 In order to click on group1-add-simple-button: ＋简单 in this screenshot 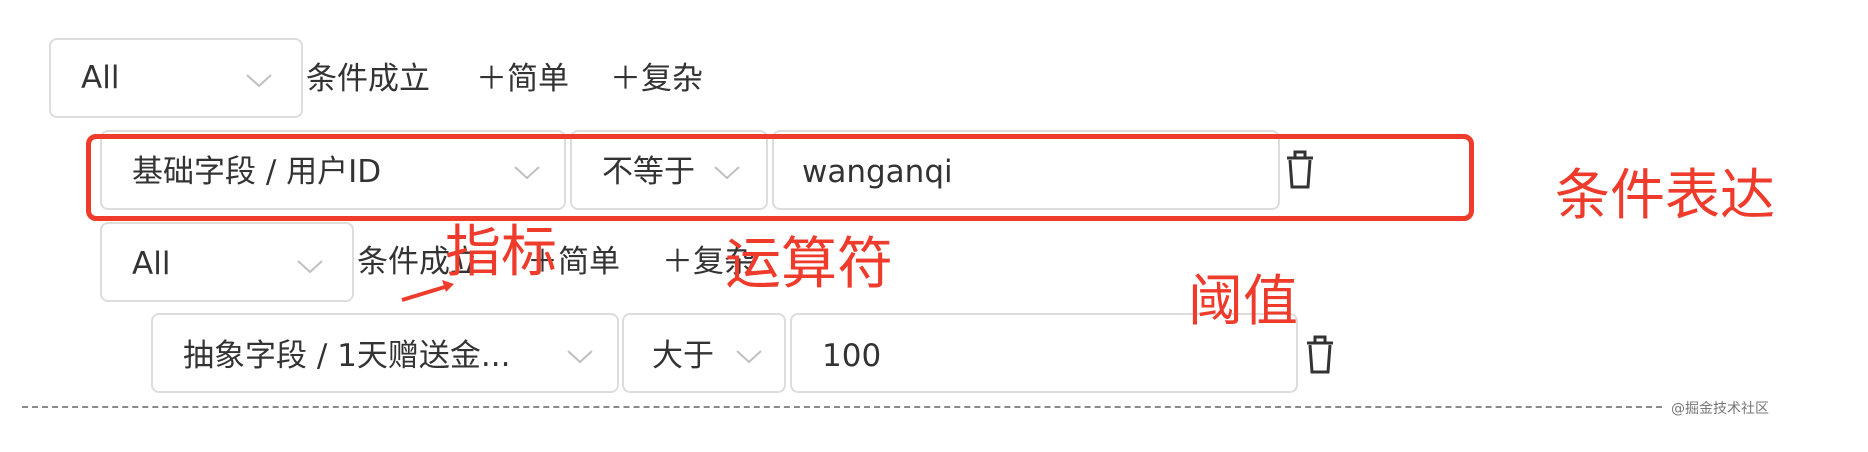, I will do `click(522, 79)`.